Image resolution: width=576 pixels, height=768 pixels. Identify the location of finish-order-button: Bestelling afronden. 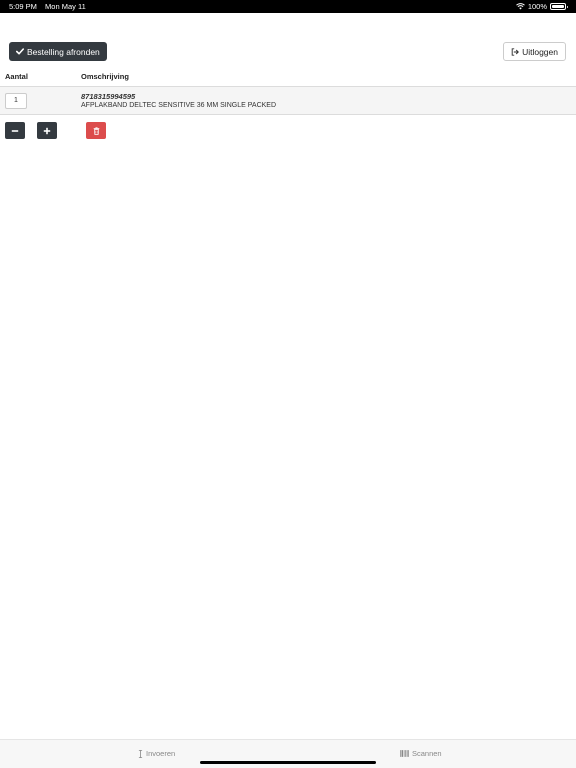
(58, 51).